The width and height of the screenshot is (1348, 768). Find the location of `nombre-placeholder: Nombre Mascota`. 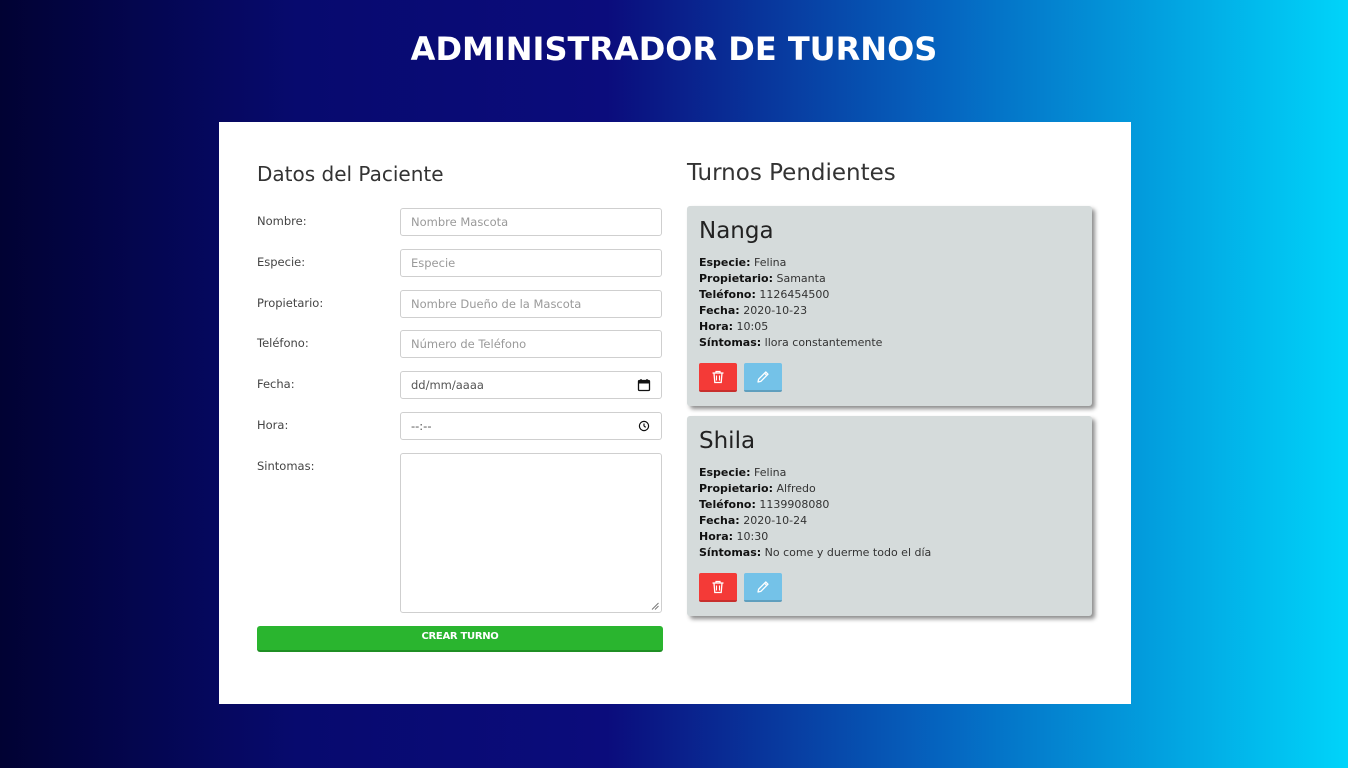

nombre-placeholder: Nombre Mascota is located at coordinates (460, 222).